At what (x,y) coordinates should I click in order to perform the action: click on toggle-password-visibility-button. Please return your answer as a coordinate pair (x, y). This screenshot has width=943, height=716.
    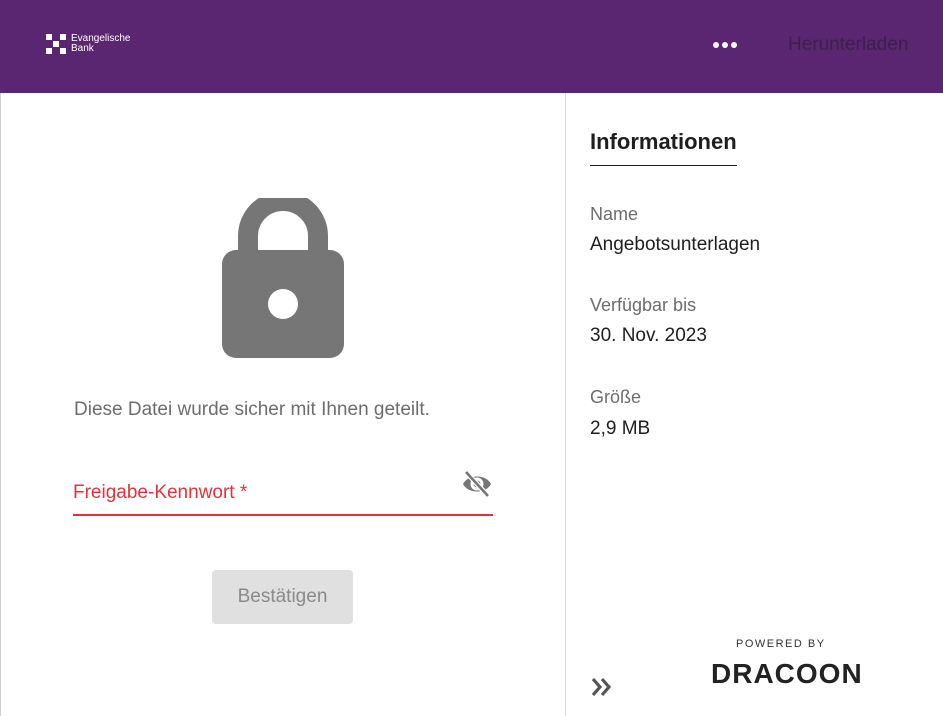
    Looking at the image, I should click on (477, 484).